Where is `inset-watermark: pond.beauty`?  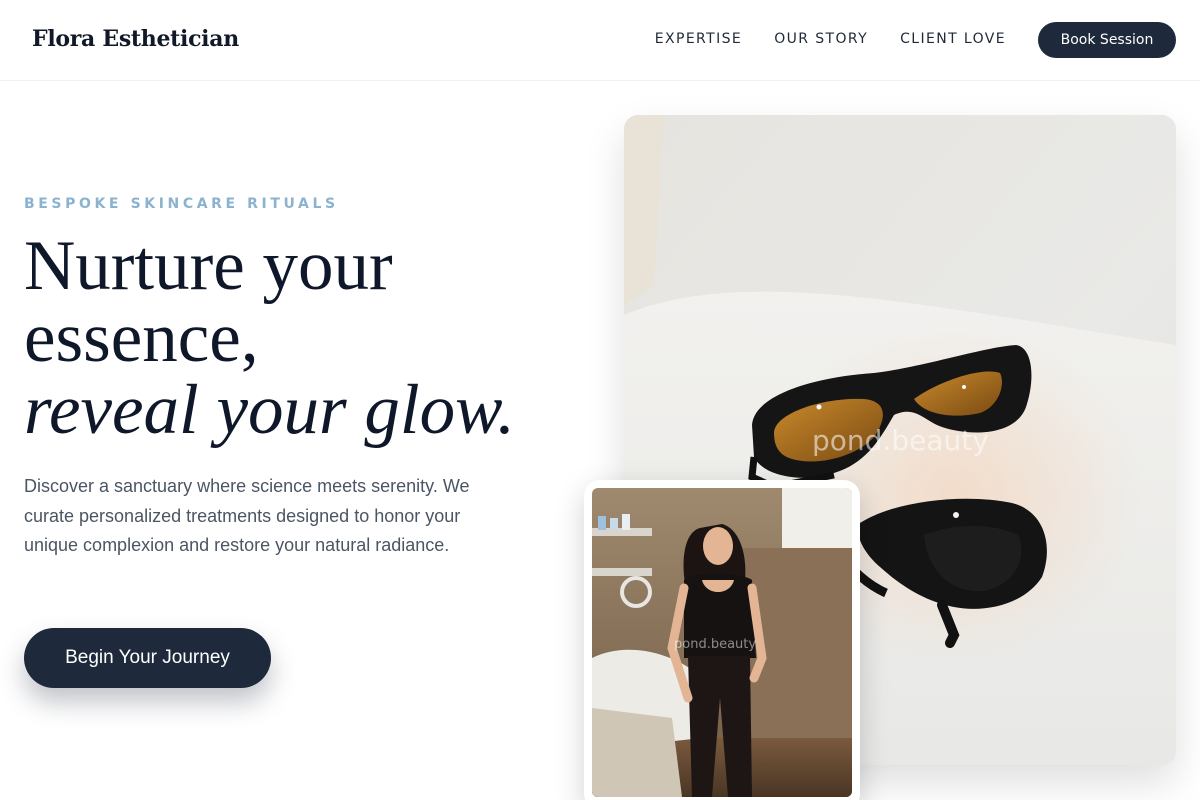
inset-watermark: pond.beauty is located at coordinates (715, 644).